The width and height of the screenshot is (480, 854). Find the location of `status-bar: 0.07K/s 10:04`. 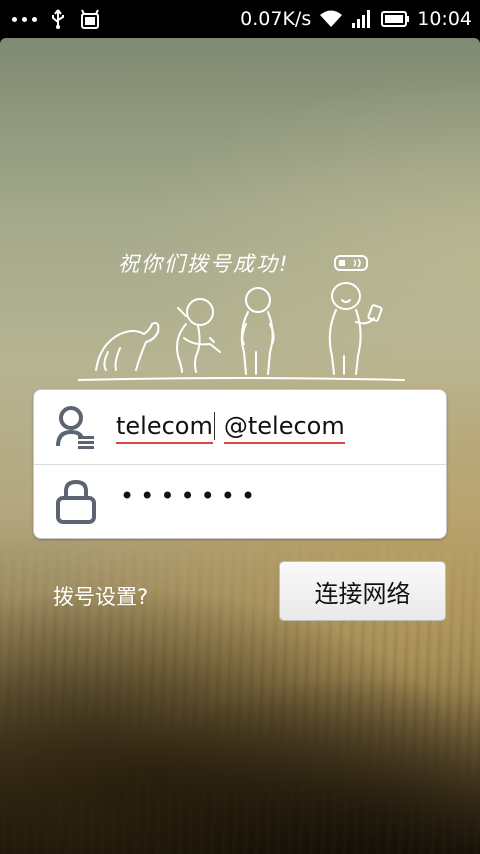

status-bar: 0.07K/s 10:04 is located at coordinates (240, 19).